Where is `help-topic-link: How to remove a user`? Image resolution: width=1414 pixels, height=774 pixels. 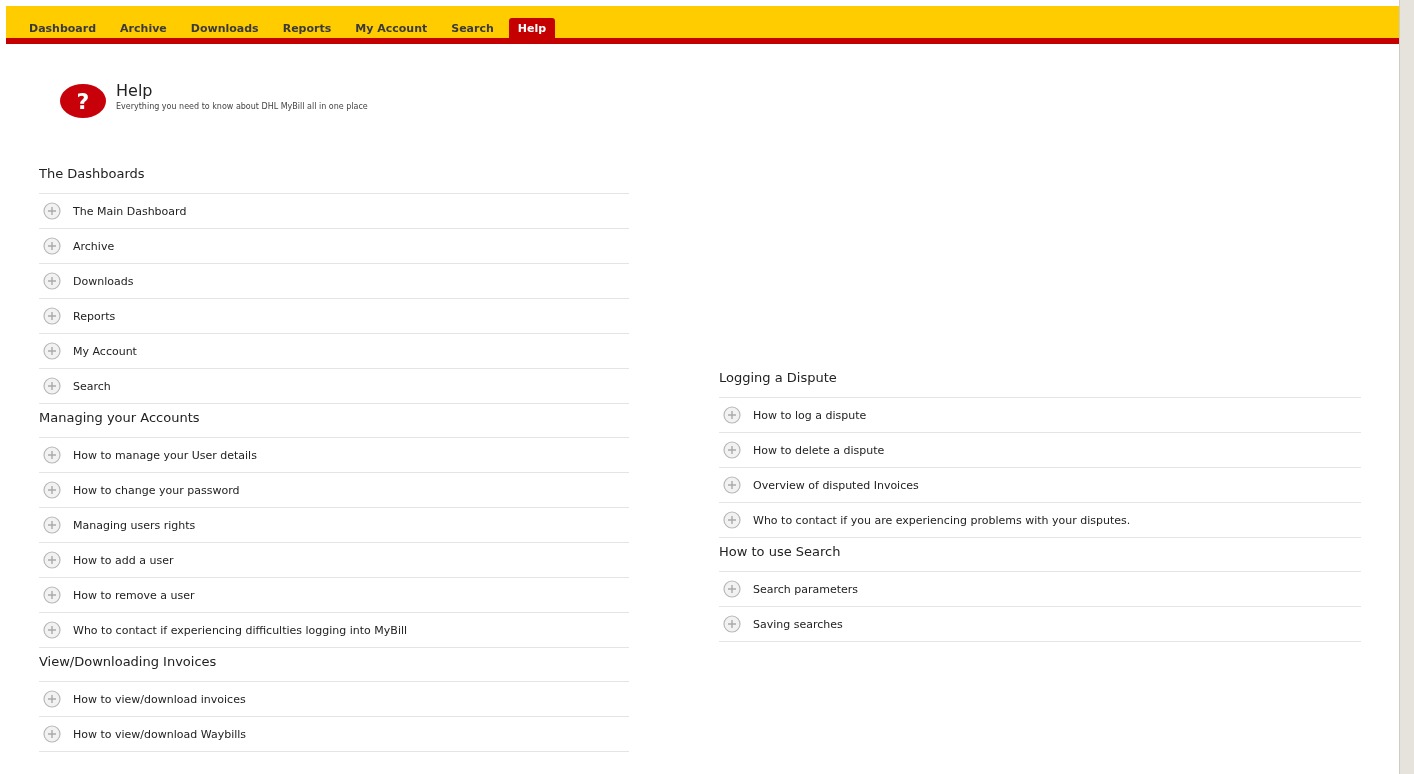 help-topic-link: How to remove a user is located at coordinates (134, 595).